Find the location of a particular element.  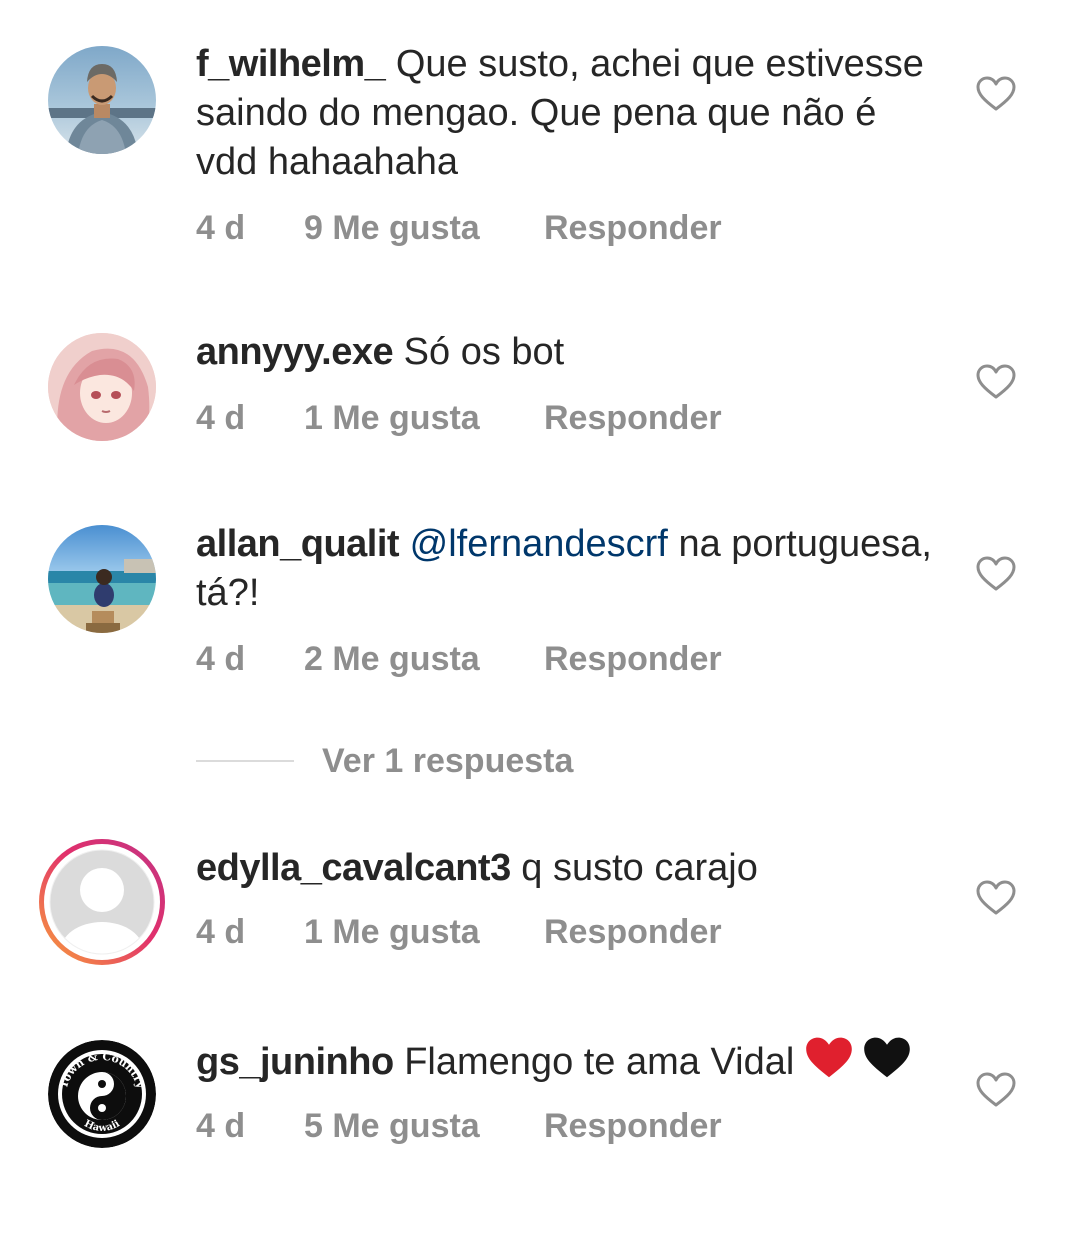

likes-count: 9 Me gusta is located at coordinates (424, 228).